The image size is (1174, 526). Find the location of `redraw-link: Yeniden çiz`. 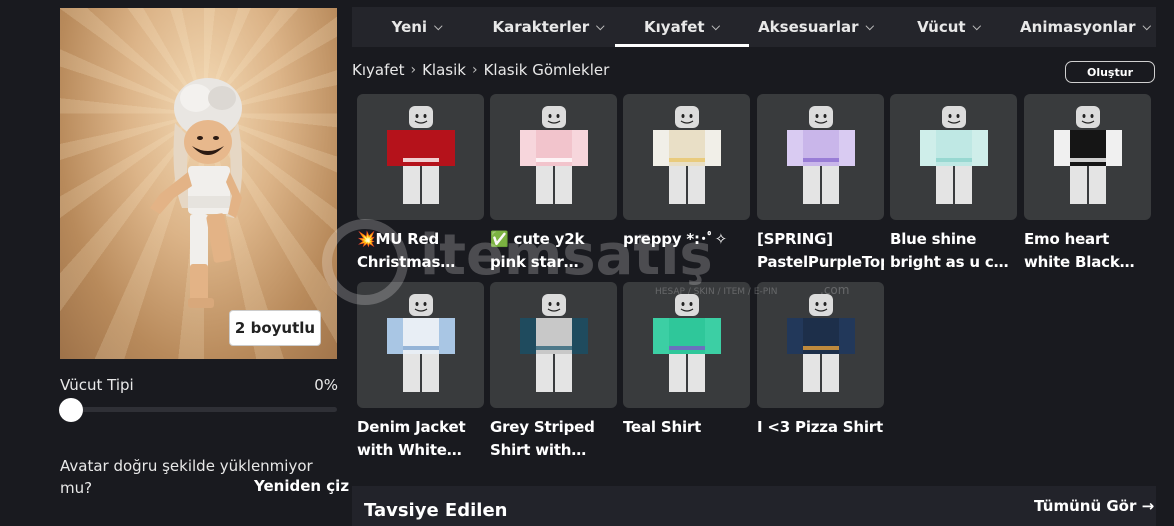

redraw-link: Yeniden çiz is located at coordinates (301, 486).